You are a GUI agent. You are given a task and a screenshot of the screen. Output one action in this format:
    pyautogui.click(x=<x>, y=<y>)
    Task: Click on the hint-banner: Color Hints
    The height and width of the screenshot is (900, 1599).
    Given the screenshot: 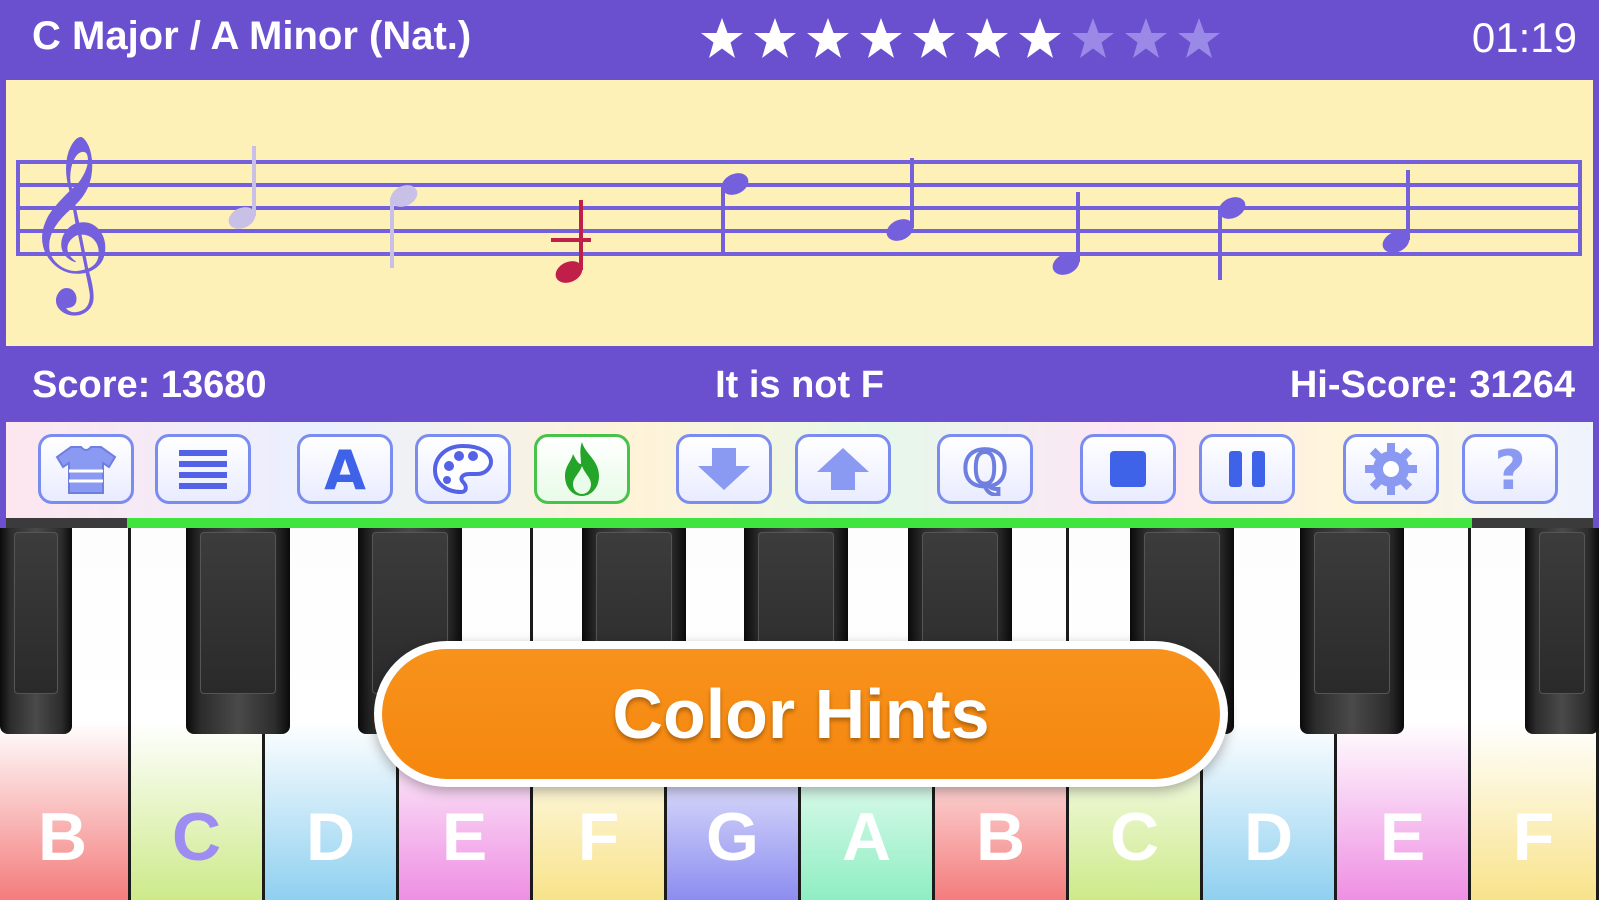 What is the action you would take?
    pyautogui.click(x=801, y=714)
    